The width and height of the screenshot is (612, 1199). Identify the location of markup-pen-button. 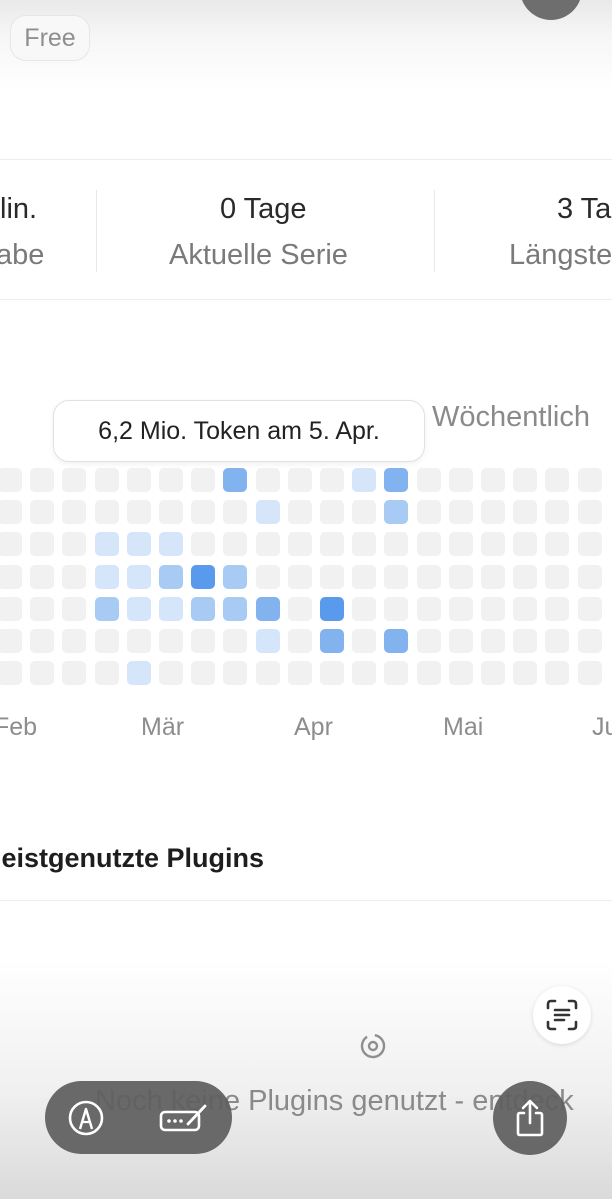
(86, 1118).